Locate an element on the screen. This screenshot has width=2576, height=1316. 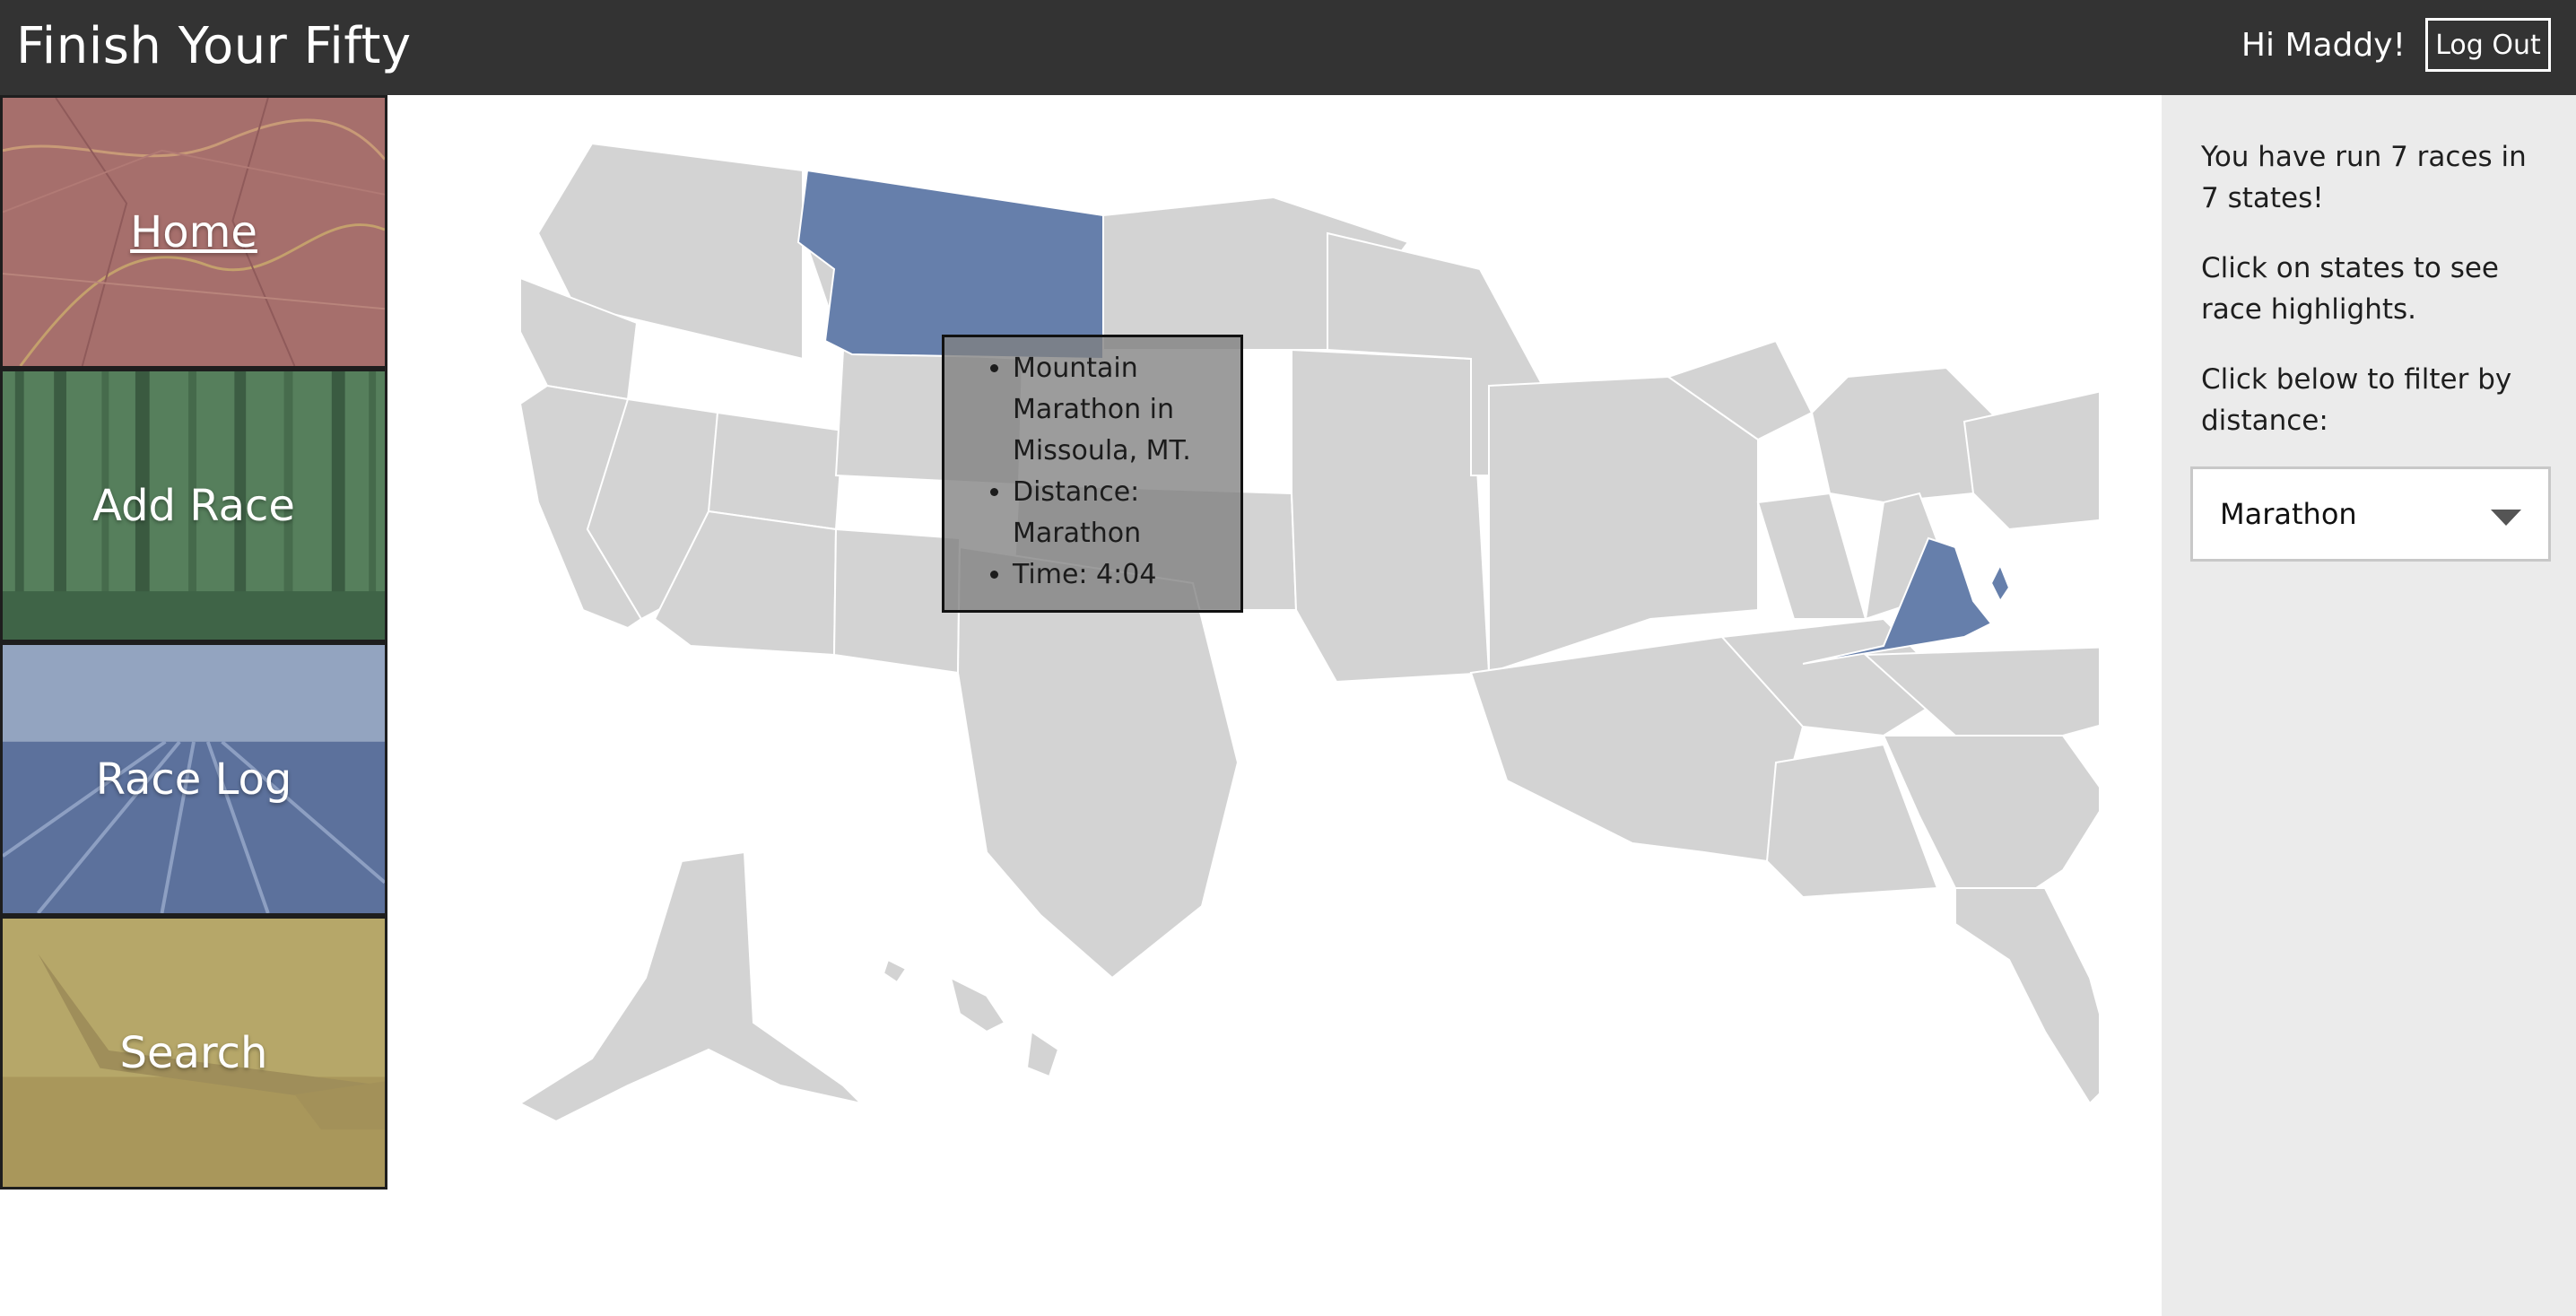
nav-item-search: Search is located at coordinates (193, 1053).